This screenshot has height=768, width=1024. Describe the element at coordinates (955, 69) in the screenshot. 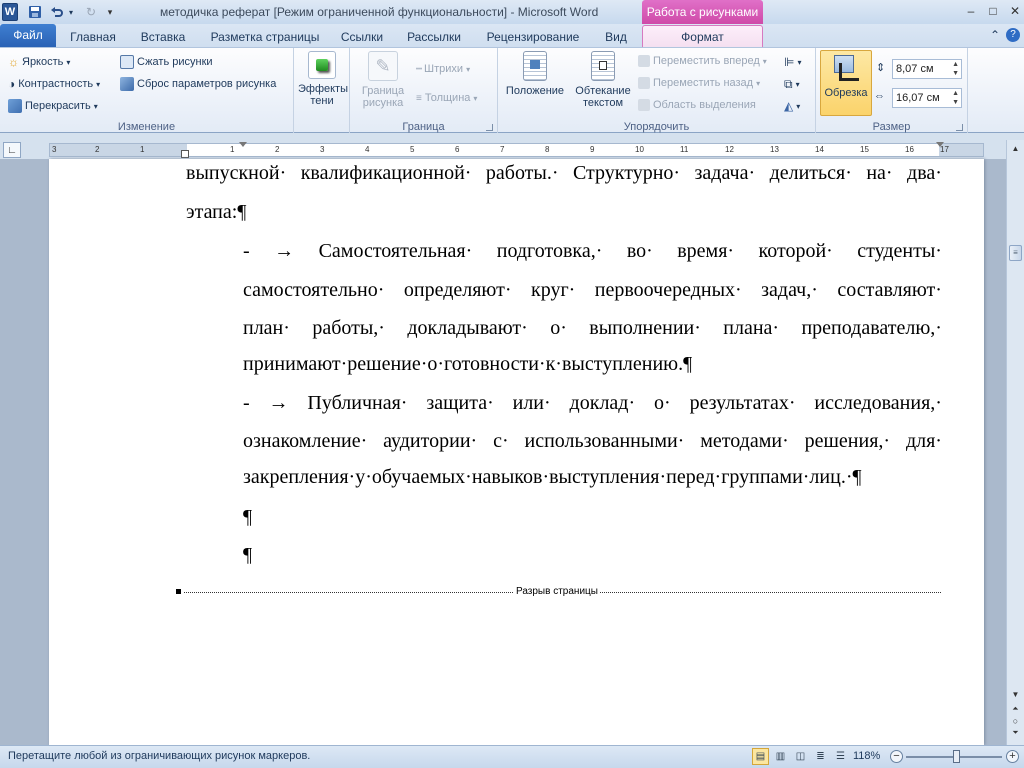

I see `height-spinner-icon: ▲ ▼` at that location.